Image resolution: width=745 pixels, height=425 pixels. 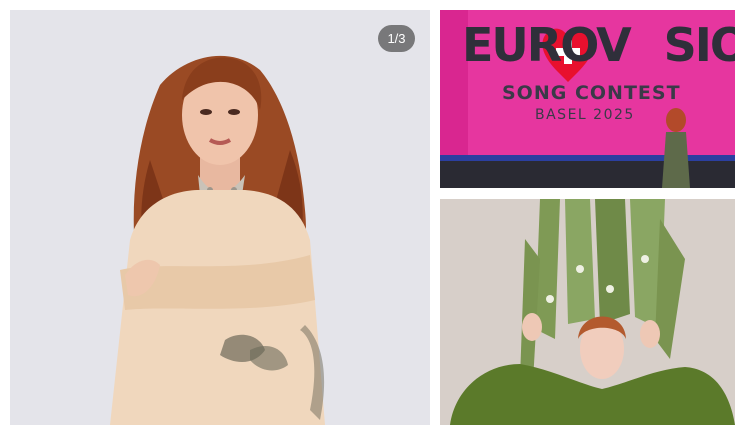 What do you see at coordinates (585, 115) in the screenshot?
I see `eurovision-logo-city: BASEL 2025` at bounding box center [585, 115].